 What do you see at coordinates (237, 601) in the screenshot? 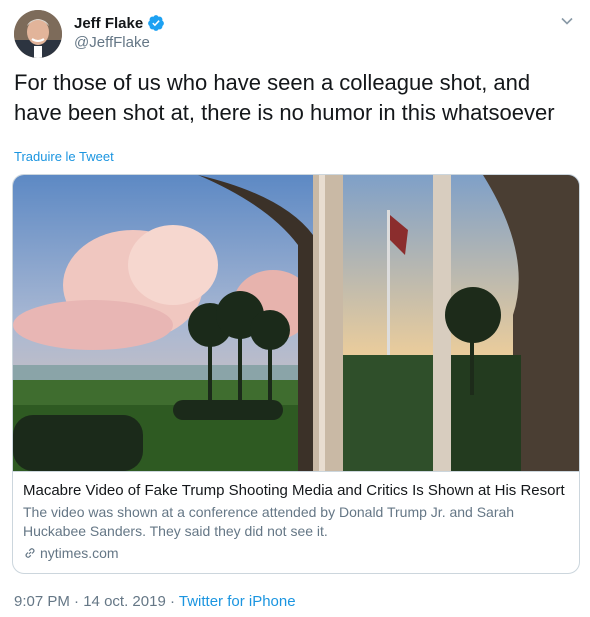
I see `tweet-source-link: Twitter for iPhone` at bounding box center [237, 601].